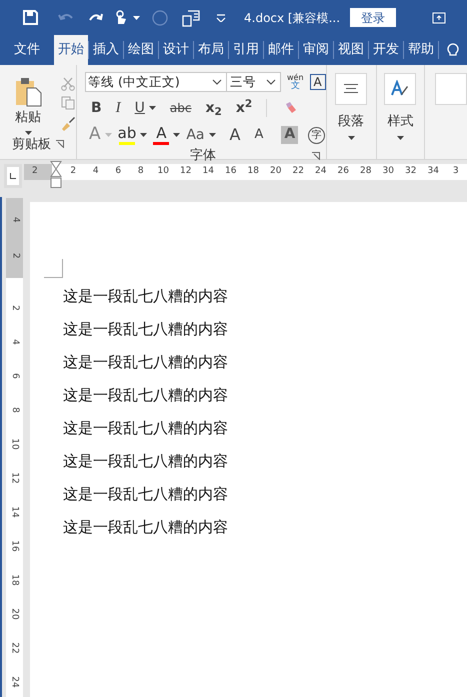 The width and height of the screenshot is (467, 697). Describe the element at coordinates (141, 50) in the screenshot. I see `ribbon-tab: 绘图` at that location.